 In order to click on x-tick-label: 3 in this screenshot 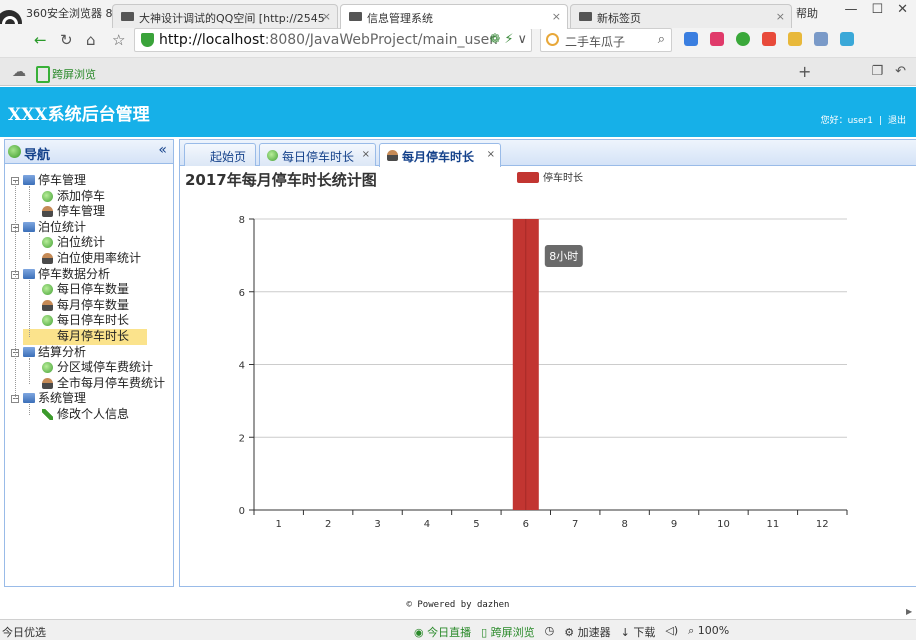, I will do `click(377, 524)`.